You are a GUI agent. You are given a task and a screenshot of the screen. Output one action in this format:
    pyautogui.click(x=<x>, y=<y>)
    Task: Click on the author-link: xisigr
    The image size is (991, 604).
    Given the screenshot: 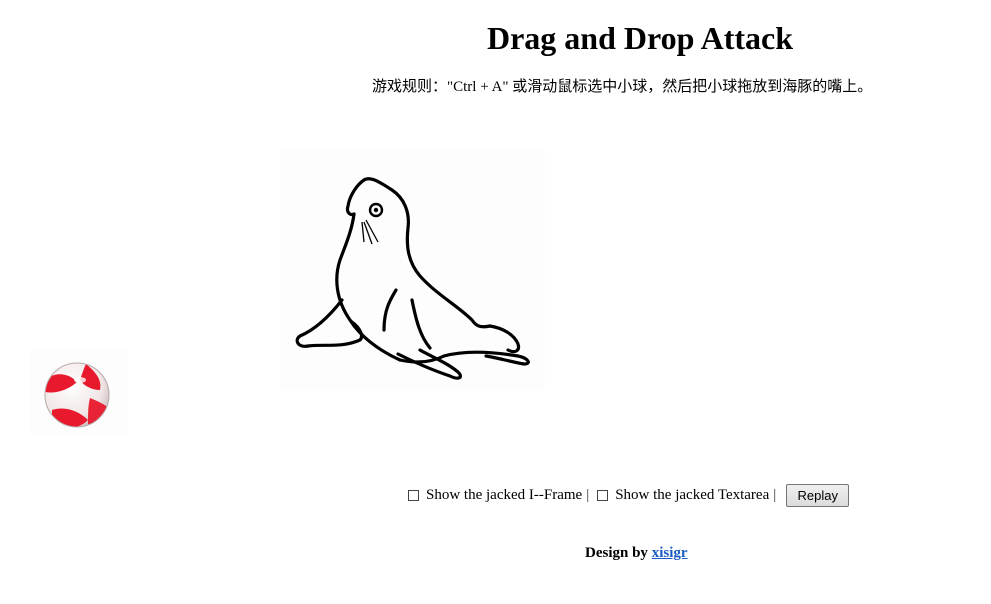 What is the action you would take?
    pyautogui.click(x=670, y=553)
    